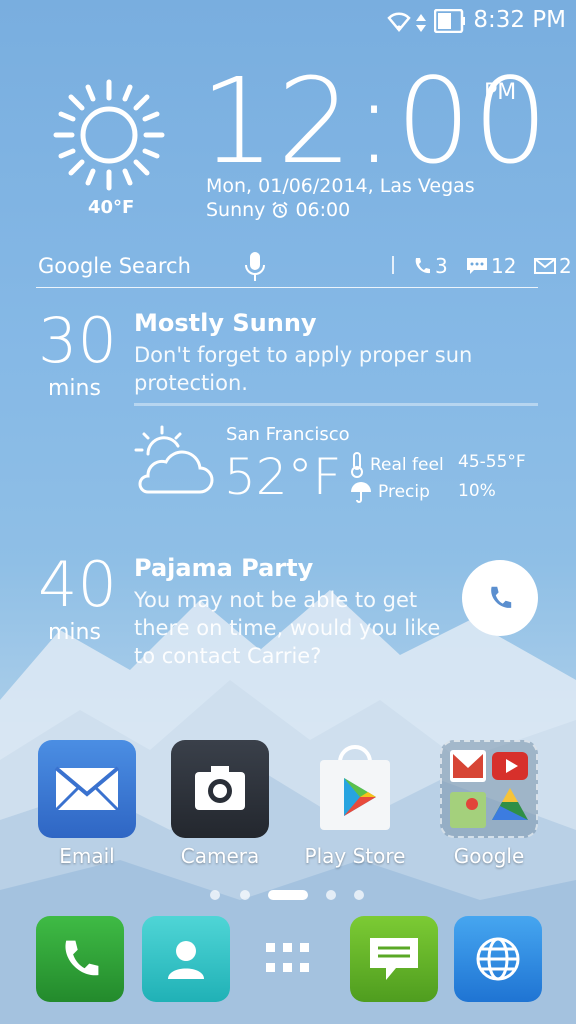  What do you see at coordinates (225, 323) in the screenshot?
I see `event1-title: Mostly Sunny` at bounding box center [225, 323].